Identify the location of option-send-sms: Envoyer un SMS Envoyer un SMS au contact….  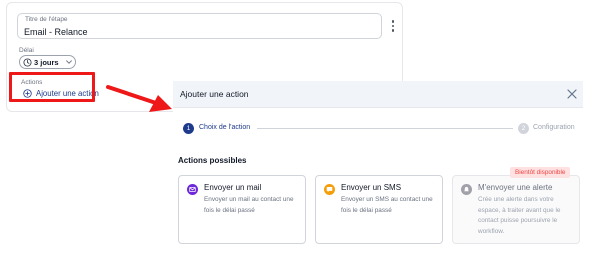
(379, 209).